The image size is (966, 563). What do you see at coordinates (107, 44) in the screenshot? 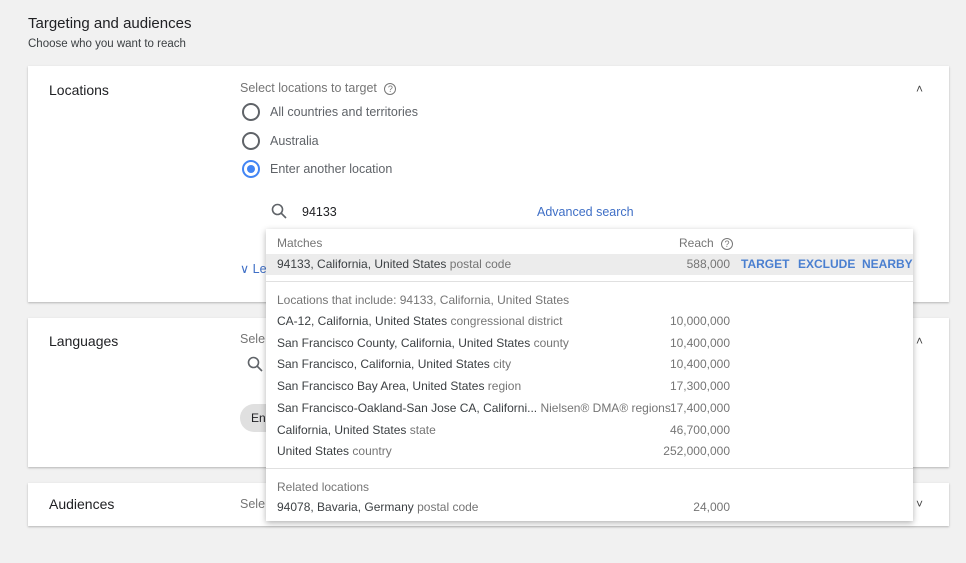
I see `page-subtitle: Choose who you want to reach` at bounding box center [107, 44].